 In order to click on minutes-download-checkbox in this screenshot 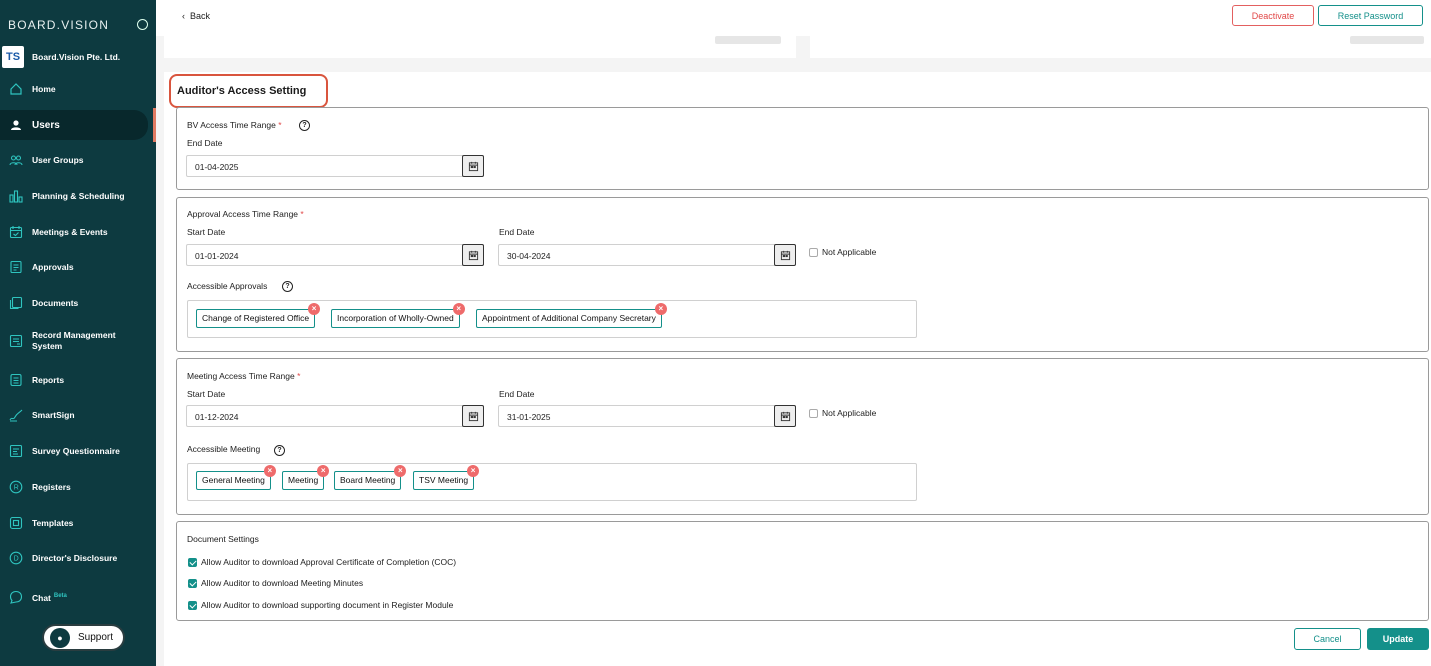, I will do `click(192, 583)`.